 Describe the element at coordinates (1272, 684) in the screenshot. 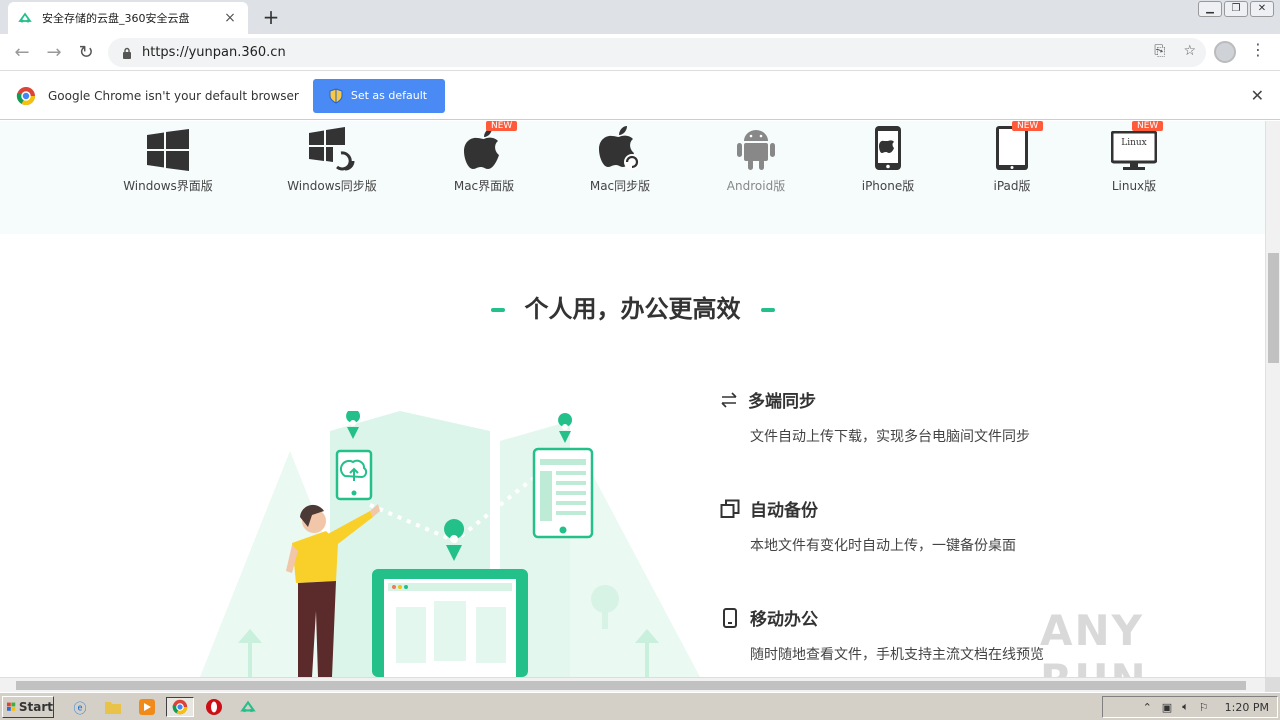

I see `scrollbar-corner` at that location.